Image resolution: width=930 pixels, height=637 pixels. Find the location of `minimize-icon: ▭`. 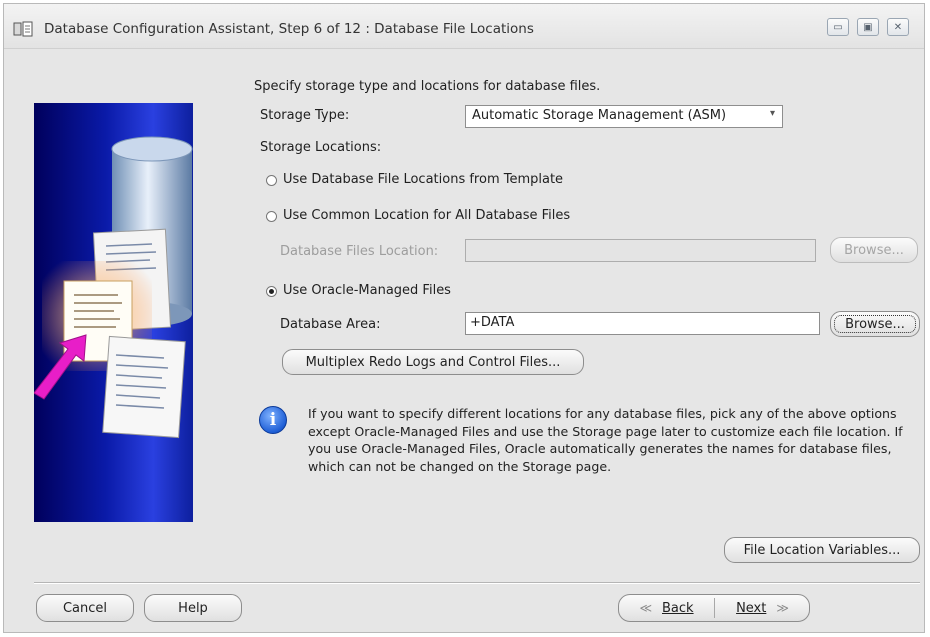

minimize-icon: ▭ is located at coordinates (838, 27).